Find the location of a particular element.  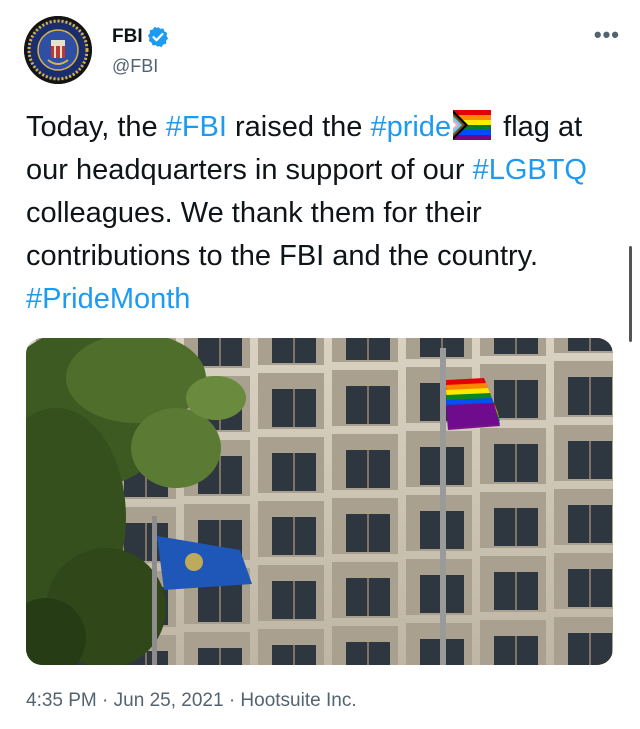

more-options-icon: ••• is located at coordinates (607, 35).